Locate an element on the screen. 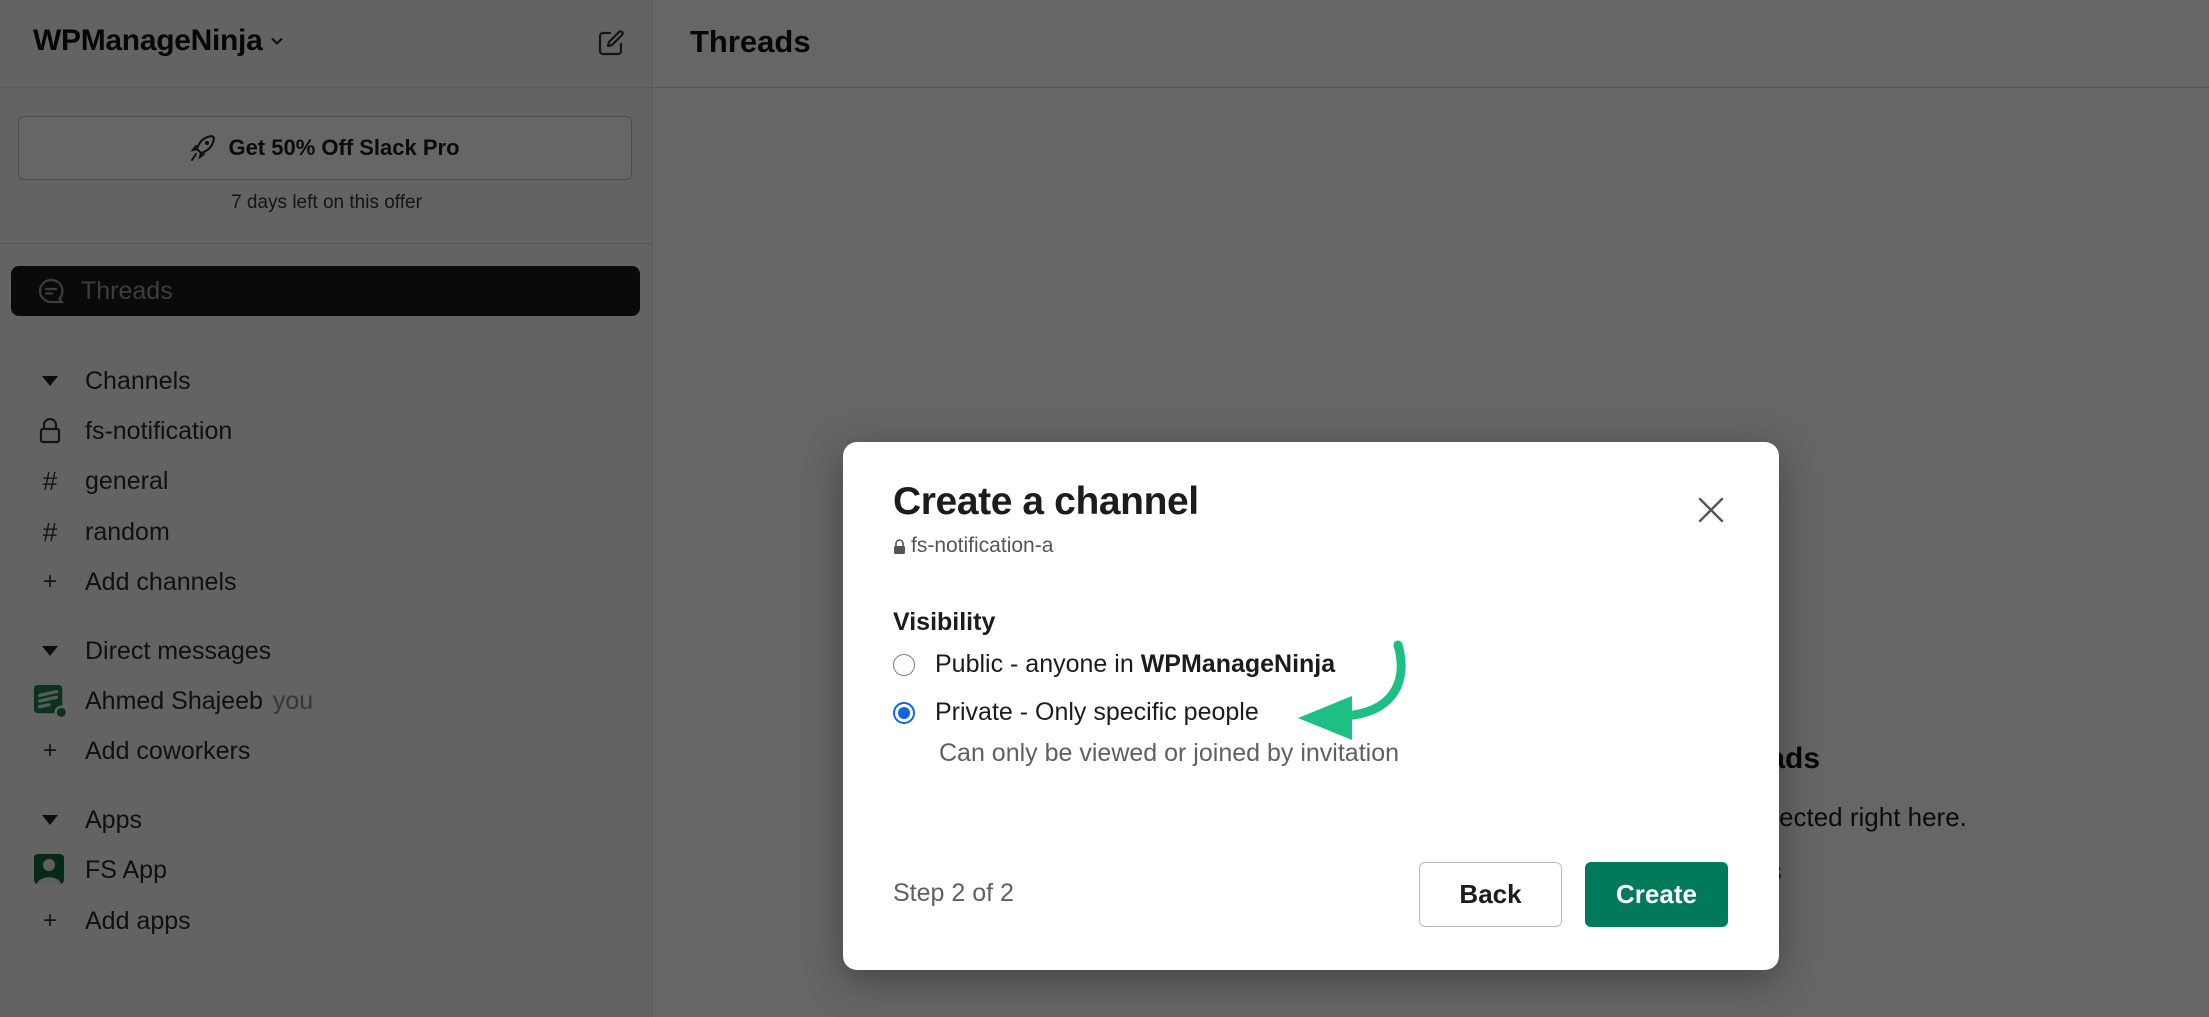 The image size is (2209, 1017). channel-name-preview: fs-notification-a is located at coordinates (973, 546).